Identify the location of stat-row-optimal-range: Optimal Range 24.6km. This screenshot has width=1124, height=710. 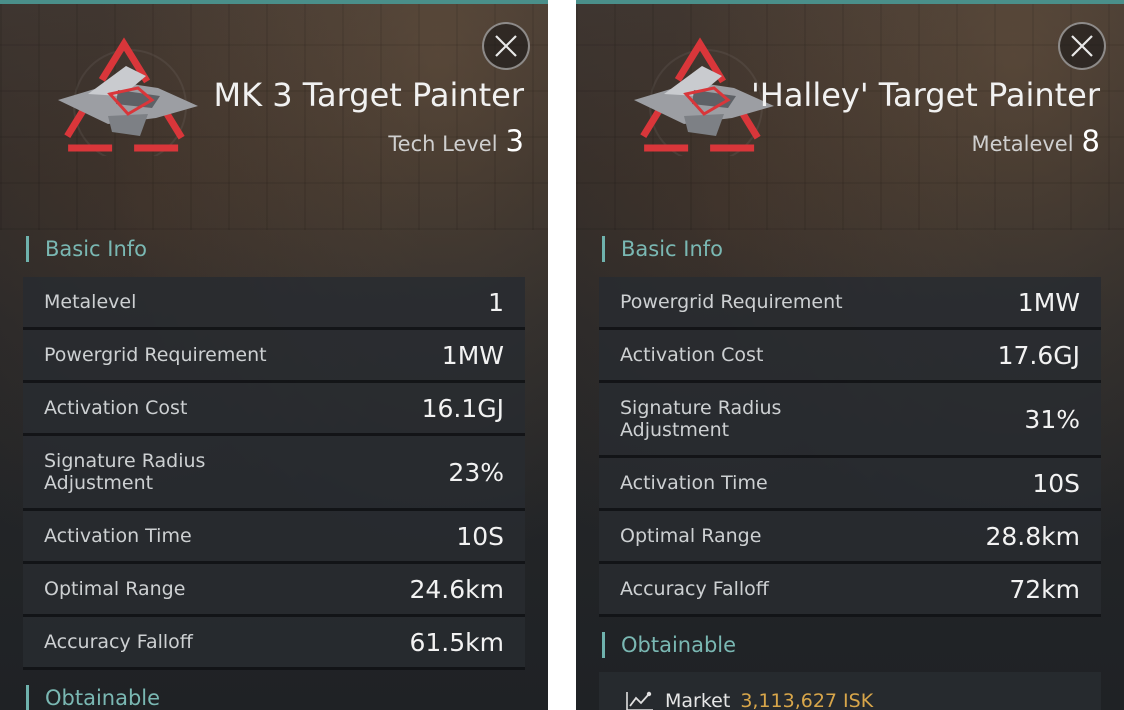
(274, 590).